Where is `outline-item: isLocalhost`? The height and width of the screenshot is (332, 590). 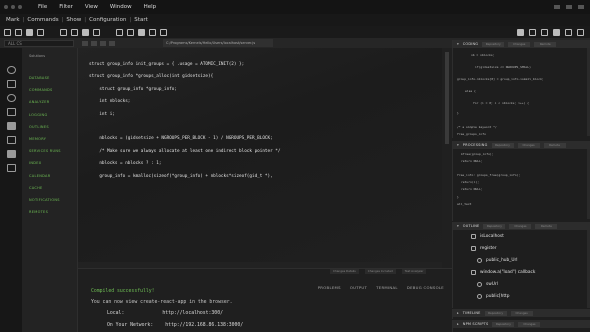
outline-item: isLocalhost is located at coordinates (487, 236).